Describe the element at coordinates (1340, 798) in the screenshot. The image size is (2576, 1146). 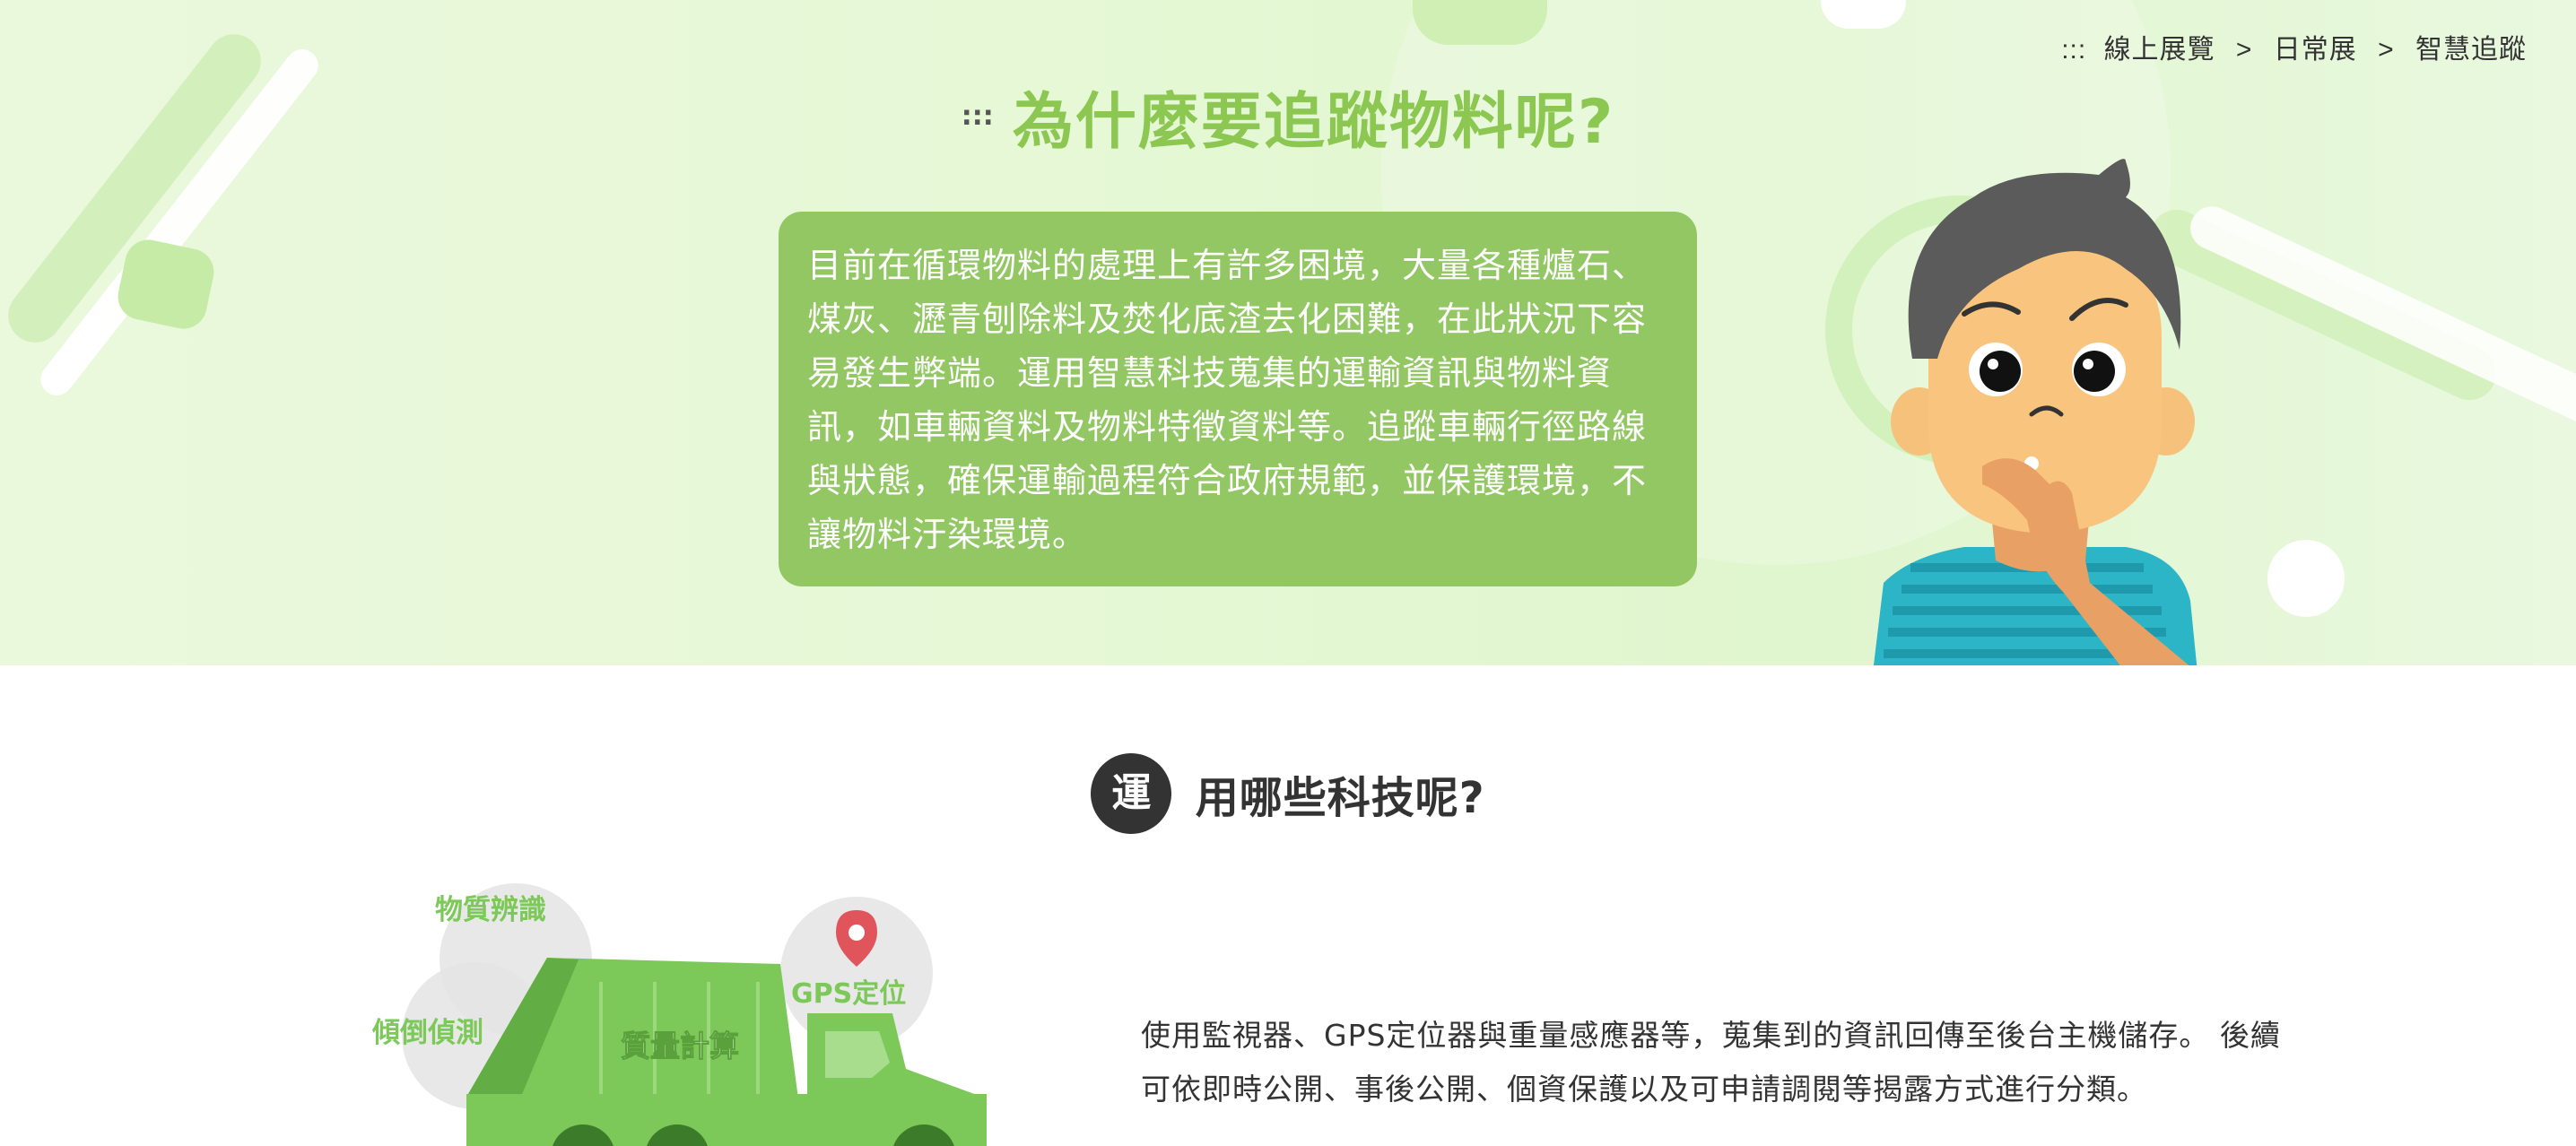
I see `section-title-text: 用哪些科技呢?` at that location.